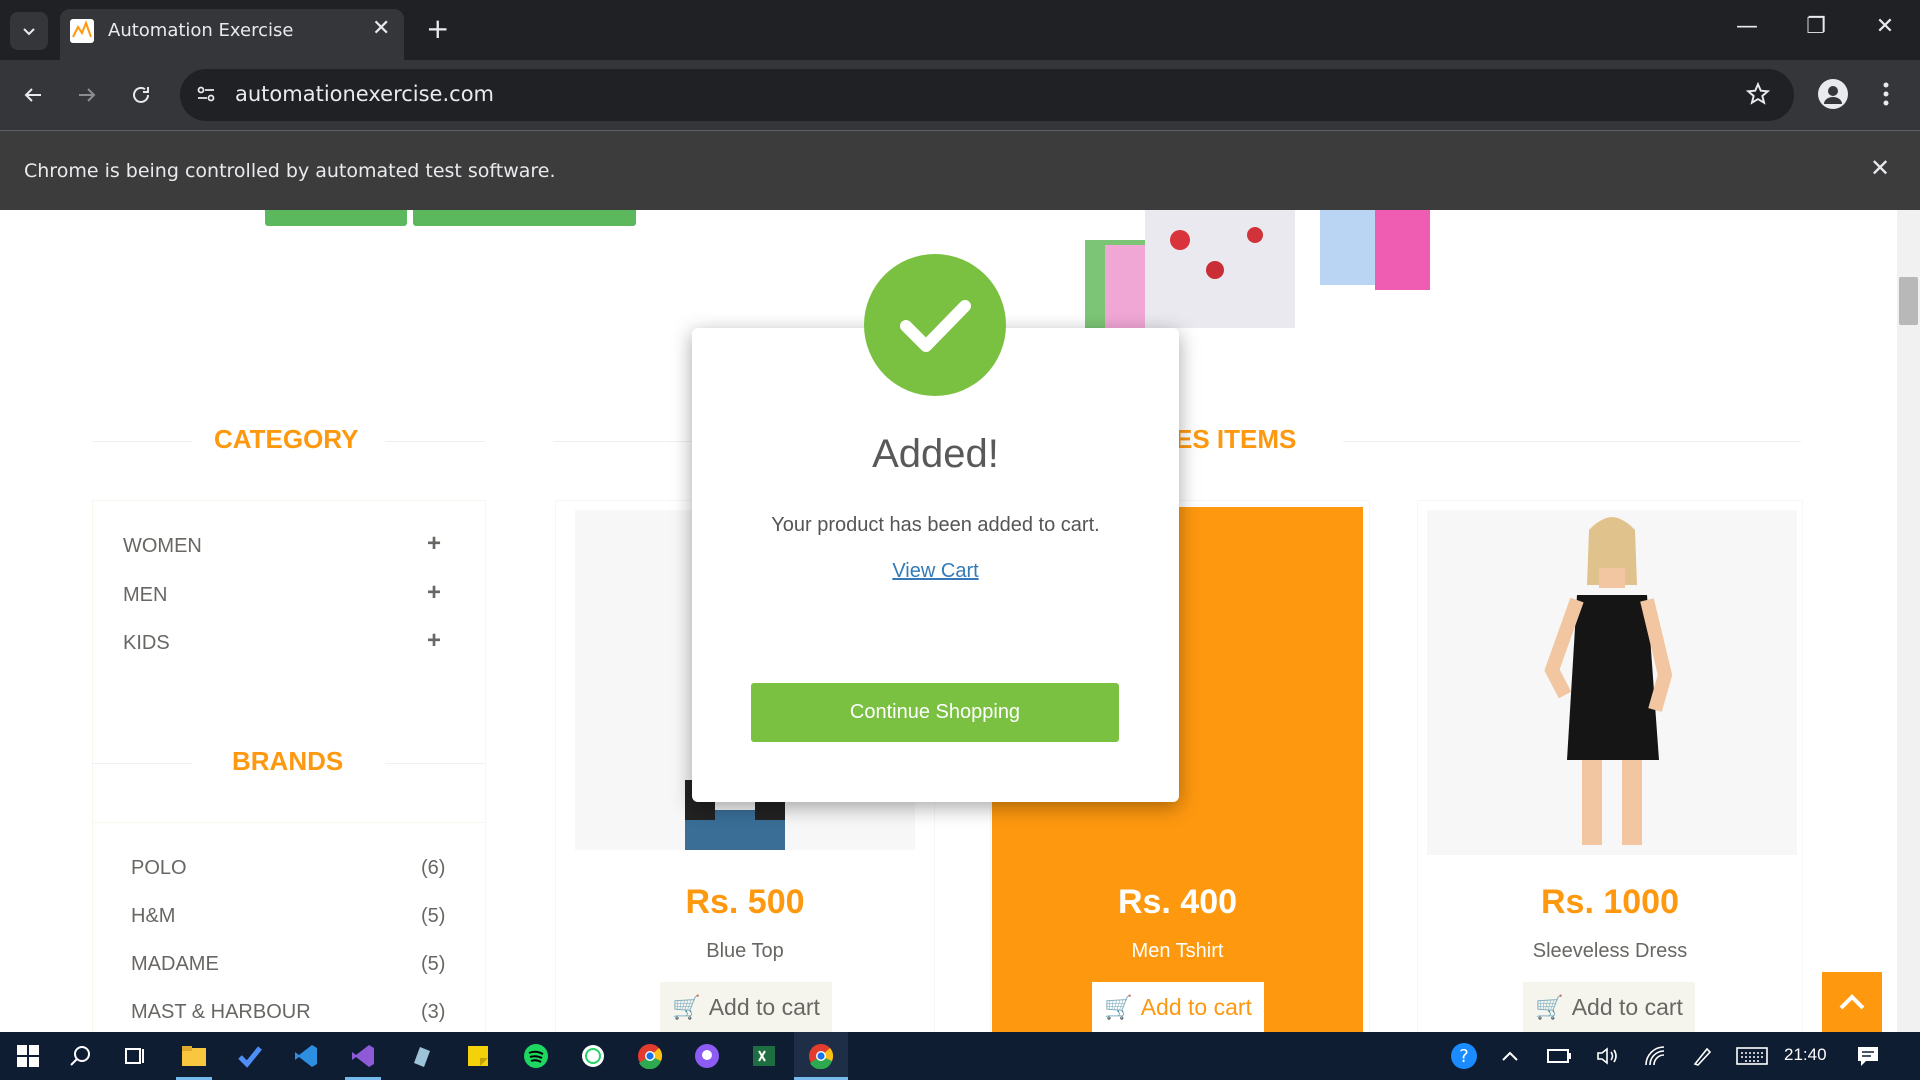 The width and height of the screenshot is (1920, 1080). What do you see at coordinates (421, 1056) in the screenshot?
I see `app-icon` at bounding box center [421, 1056].